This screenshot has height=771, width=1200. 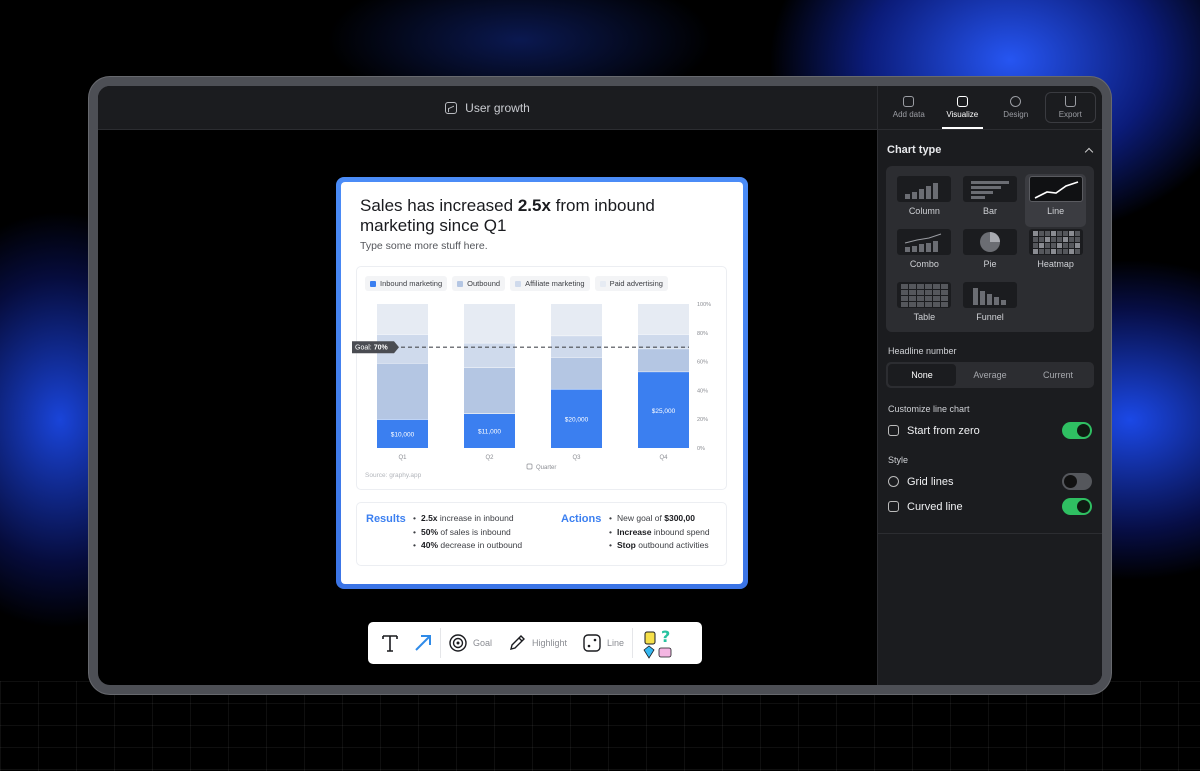 I want to click on headline-option-none: None, so click(x=922, y=375).